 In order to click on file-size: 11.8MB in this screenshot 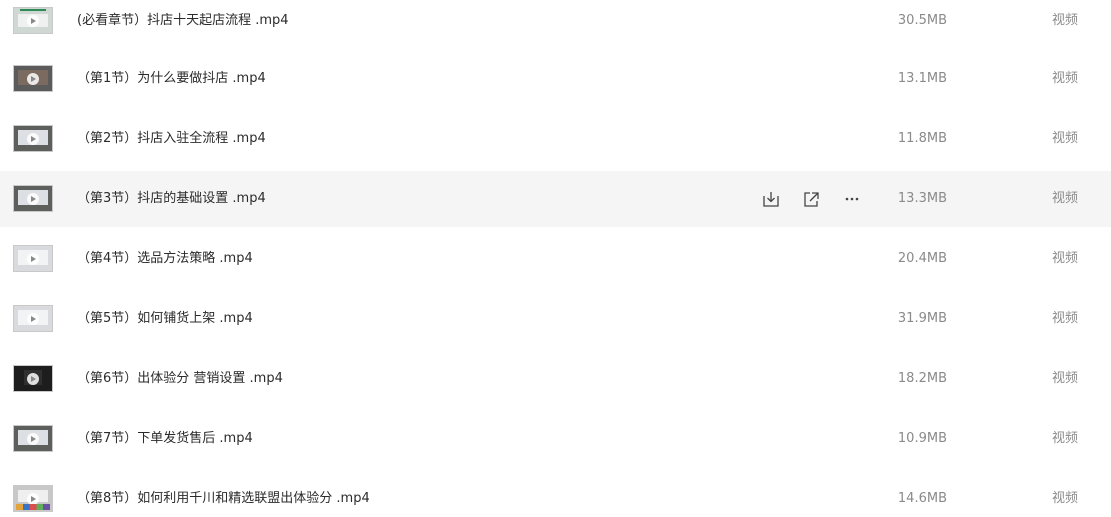, I will do `click(922, 138)`.